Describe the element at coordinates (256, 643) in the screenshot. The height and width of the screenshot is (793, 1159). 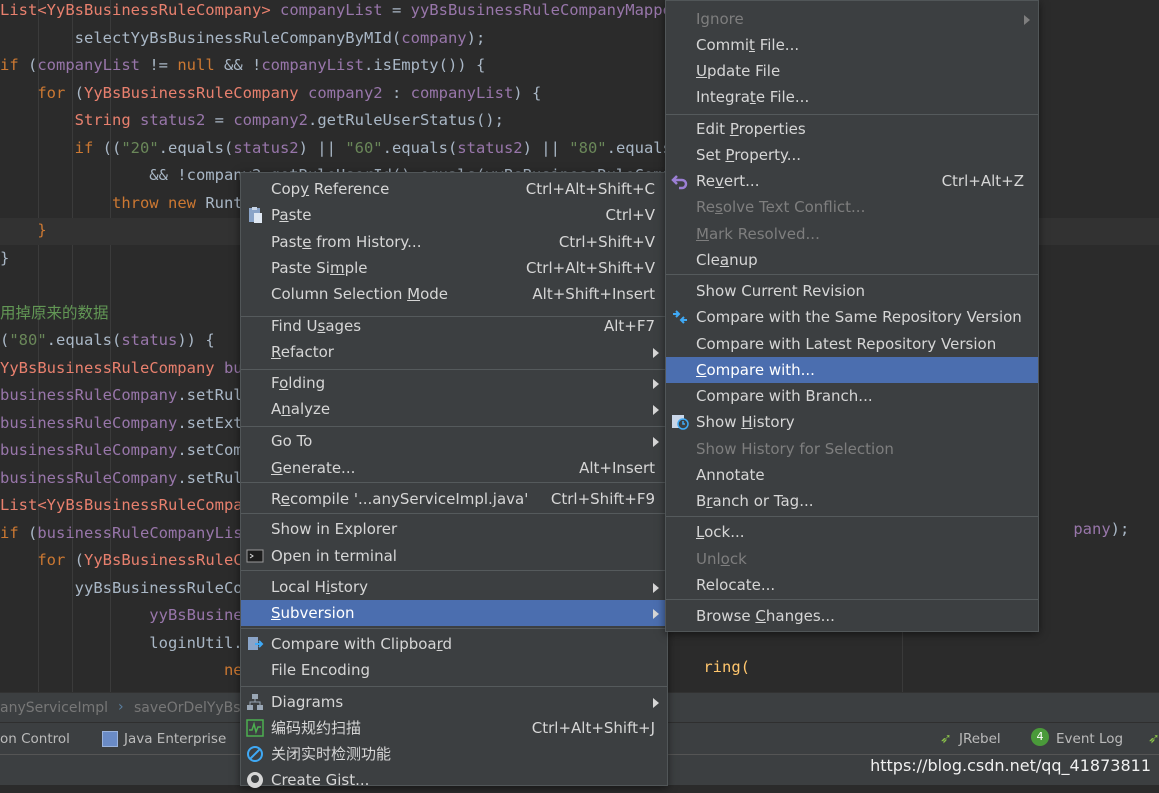
I see `compare-clipboard-icon` at that location.